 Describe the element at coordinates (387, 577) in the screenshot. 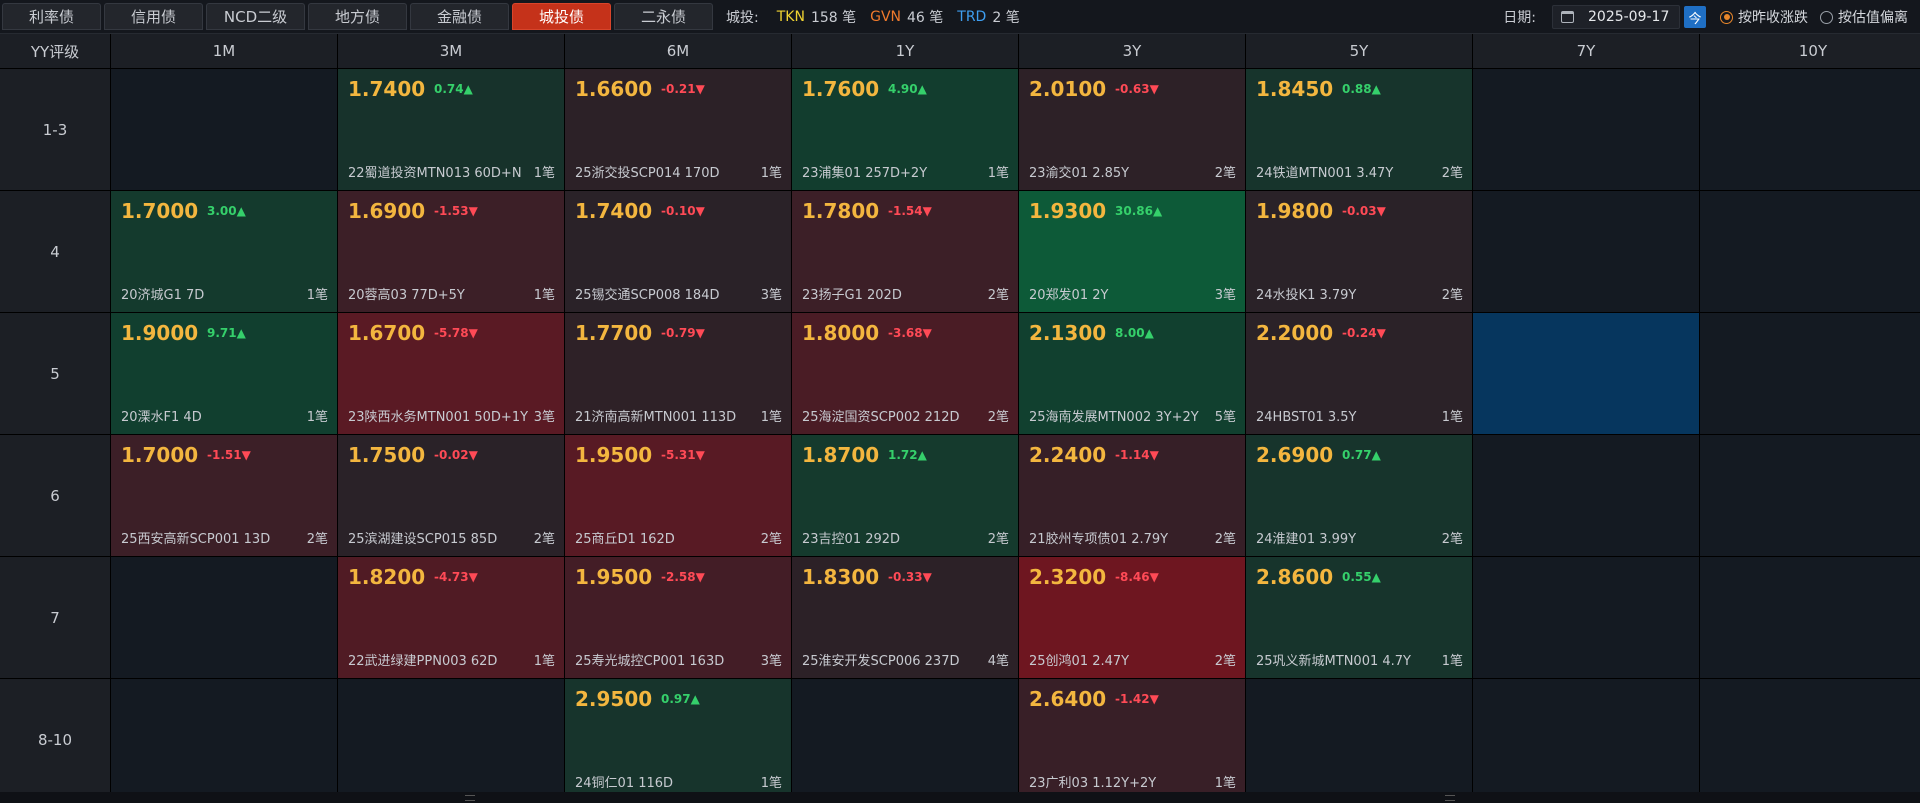

I see `quote-rate: 1.8200` at that location.